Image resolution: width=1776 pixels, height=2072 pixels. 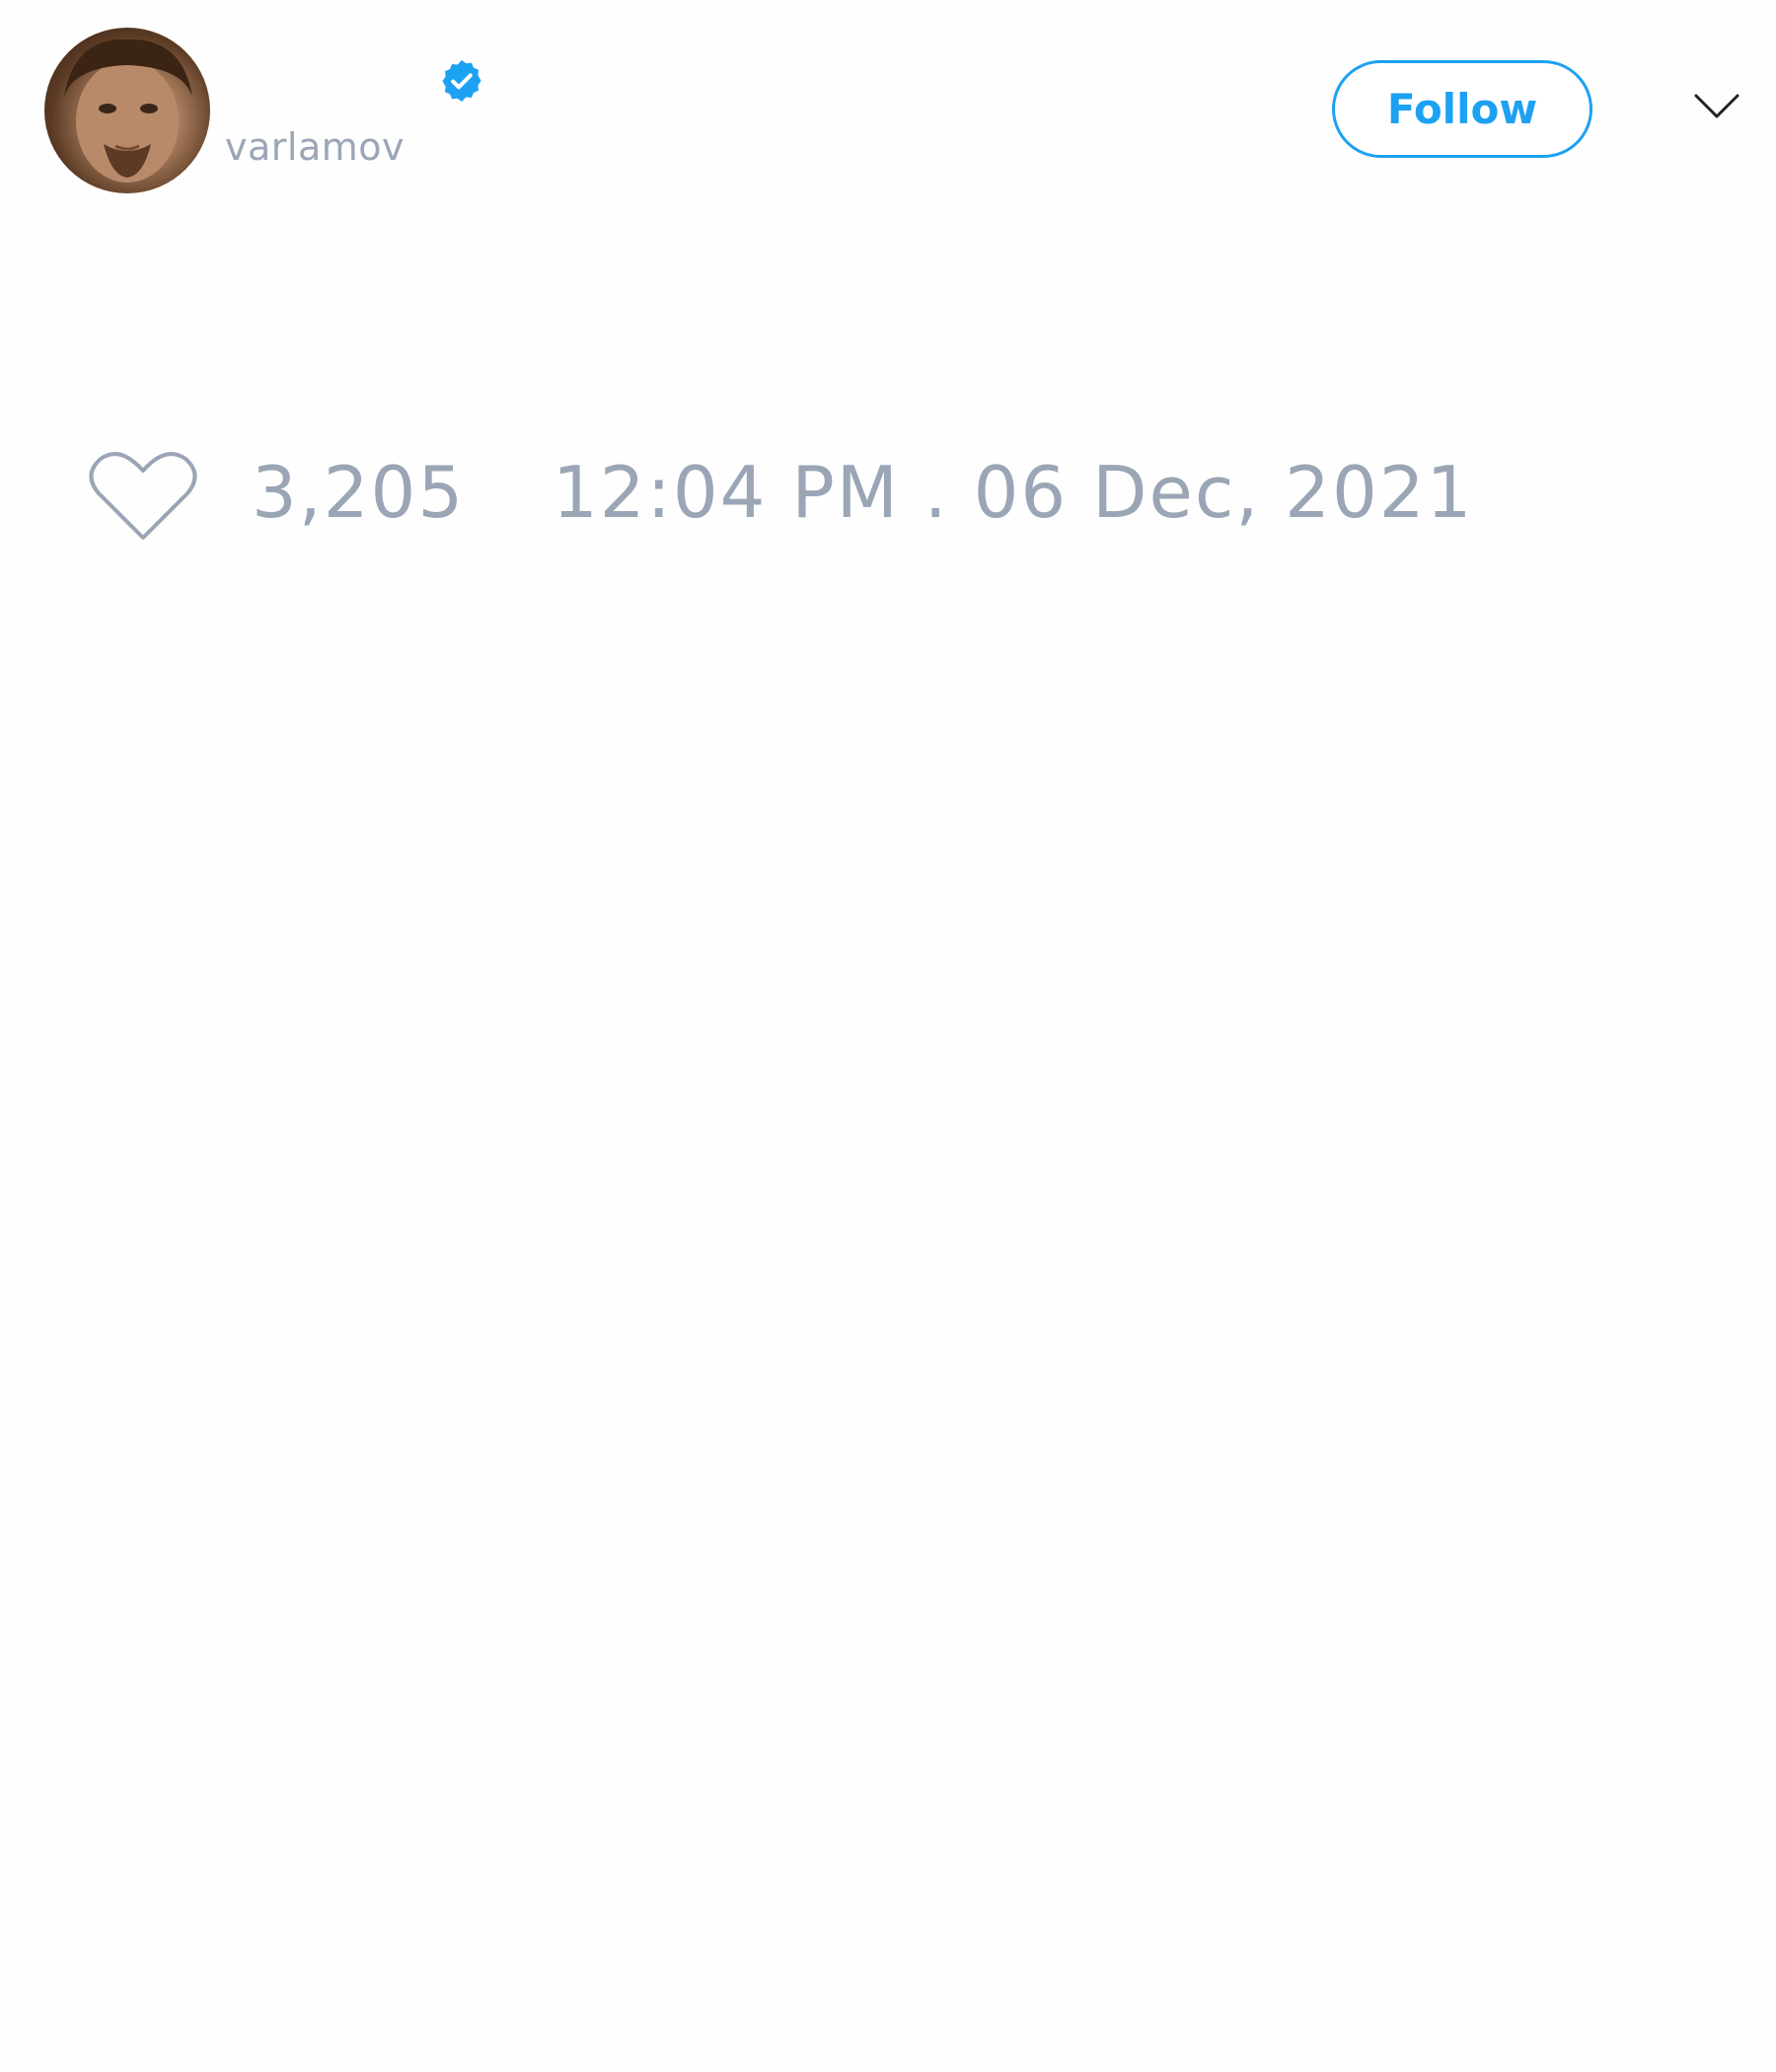 I want to click on avatar, so click(x=127, y=111).